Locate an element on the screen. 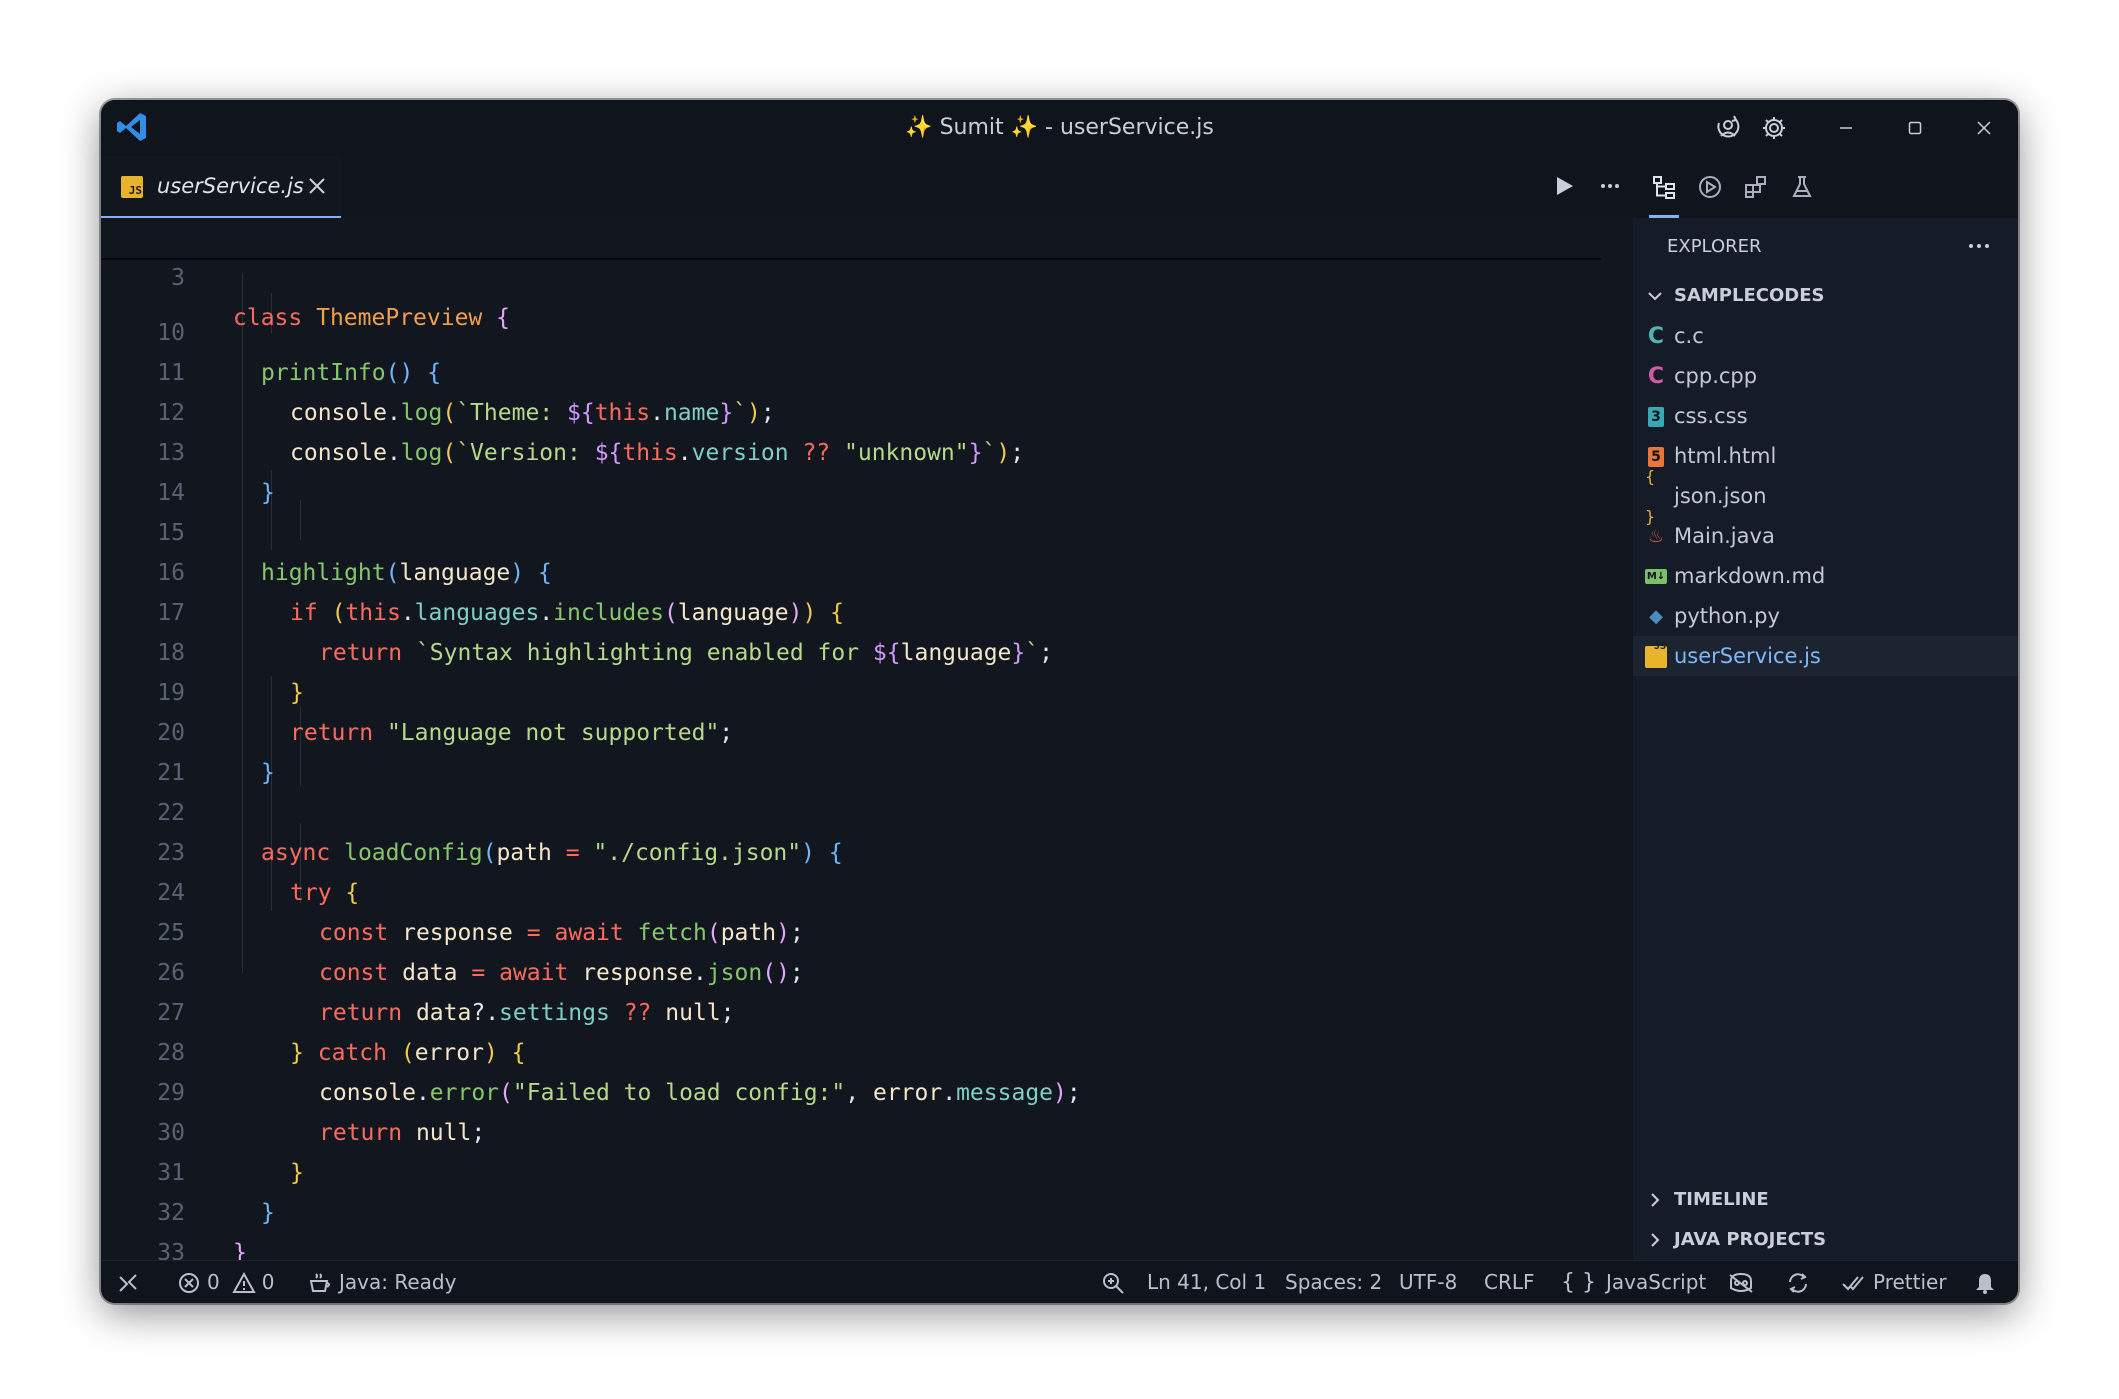  settings-button is located at coordinates (1774, 128).